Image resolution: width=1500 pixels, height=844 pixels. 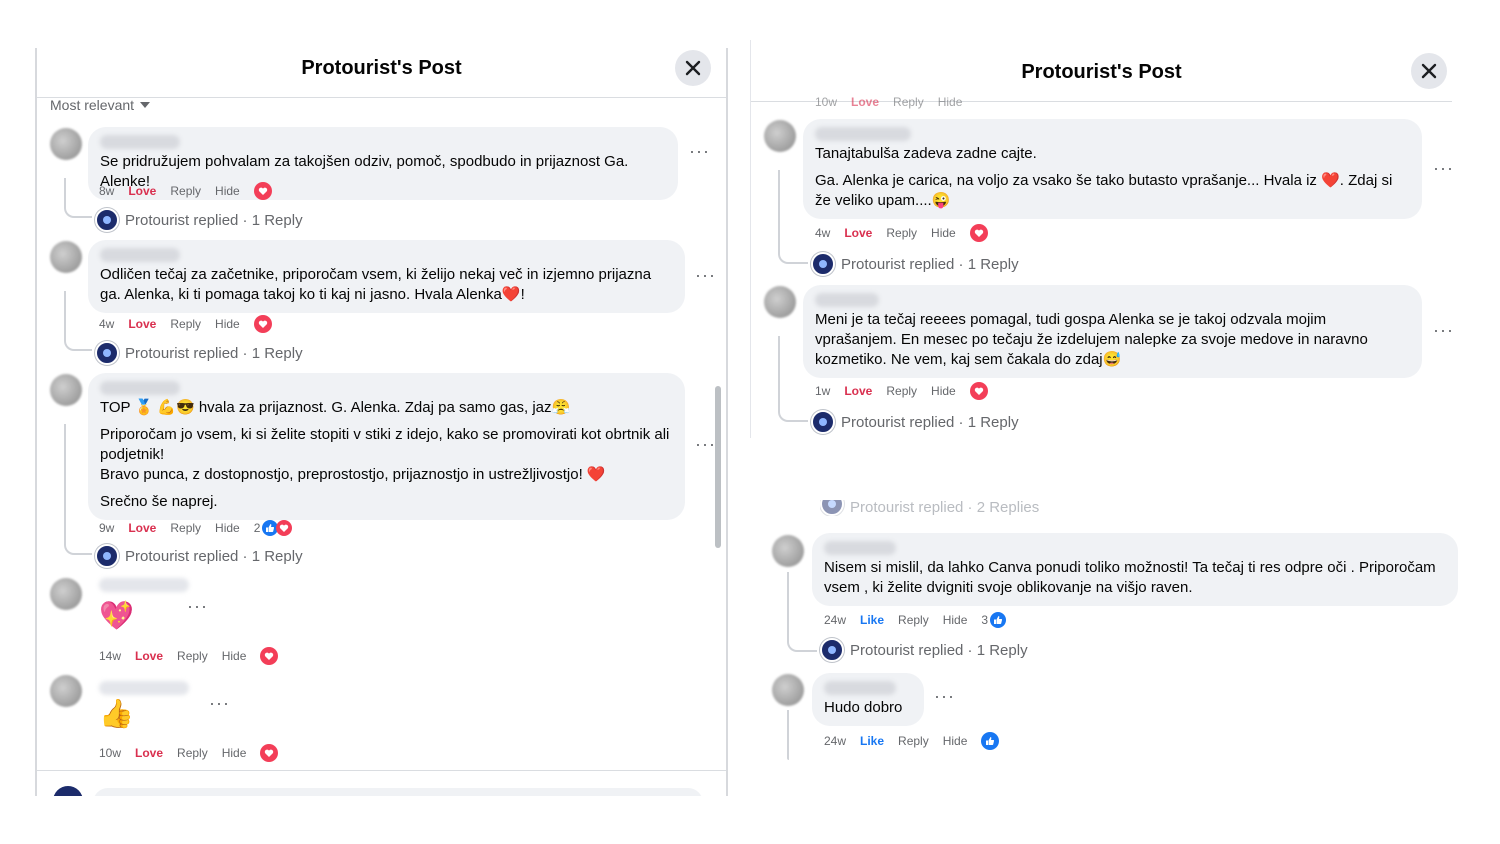 I want to click on view-replies-link-partial: Protourist replied · 2 Replies, so click(x=929, y=508).